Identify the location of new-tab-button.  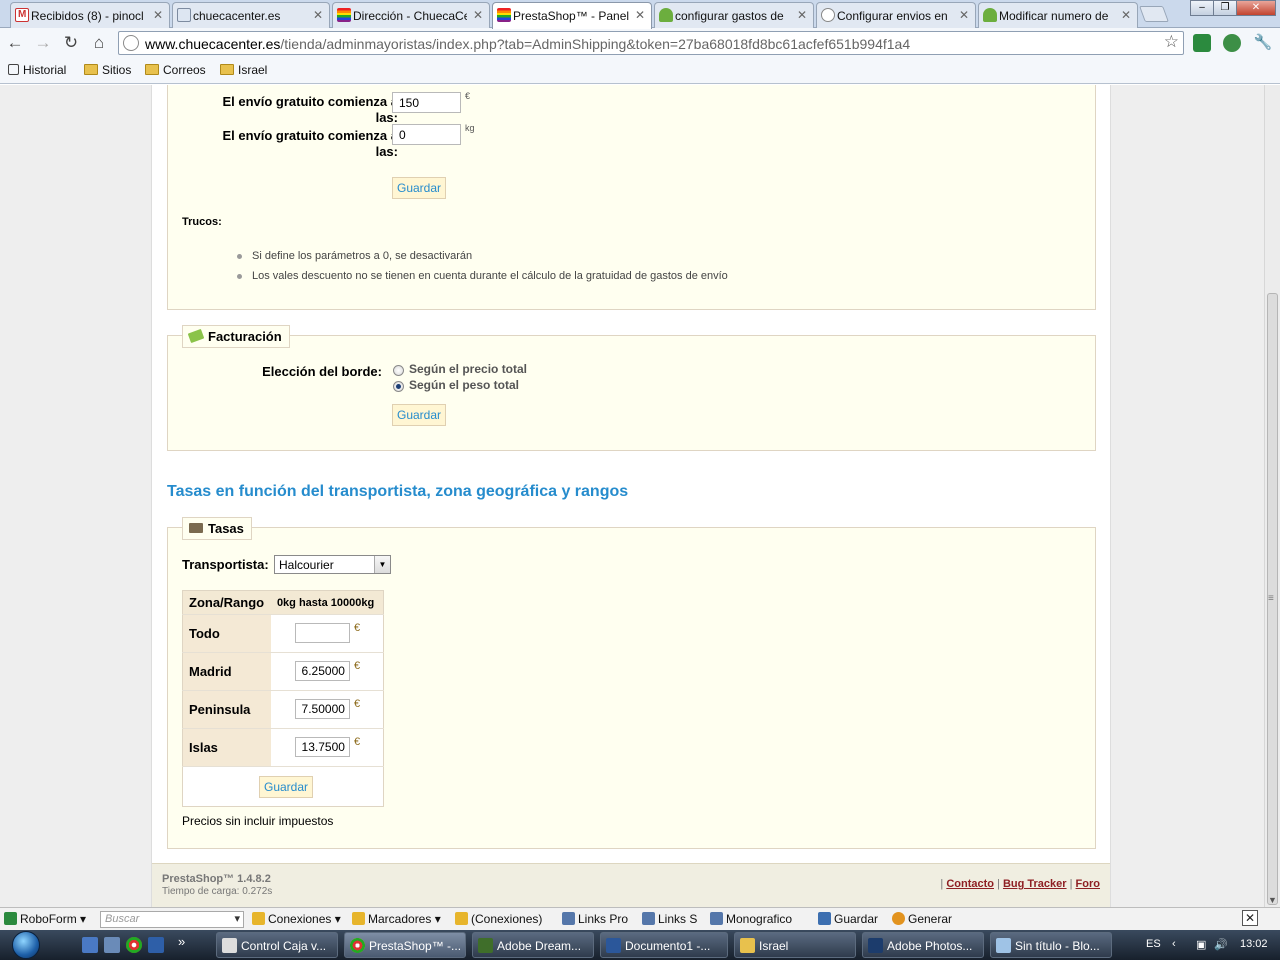
(1154, 14).